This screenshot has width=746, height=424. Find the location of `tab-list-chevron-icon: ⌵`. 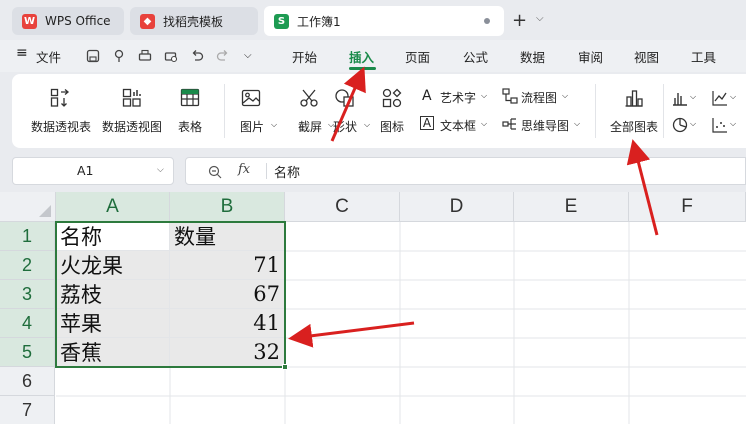

tab-list-chevron-icon: ⌵ is located at coordinates (540, 18).